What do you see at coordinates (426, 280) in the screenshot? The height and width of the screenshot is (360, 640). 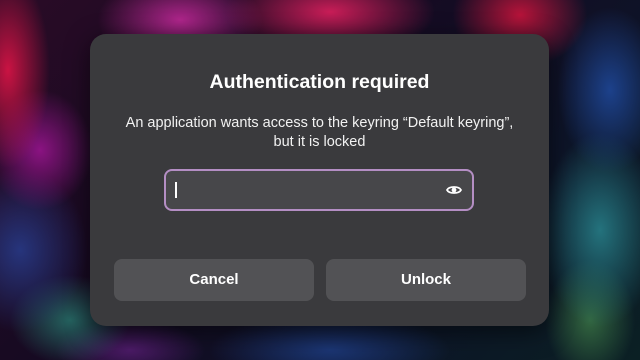 I see `unlock-button: Unlock` at bounding box center [426, 280].